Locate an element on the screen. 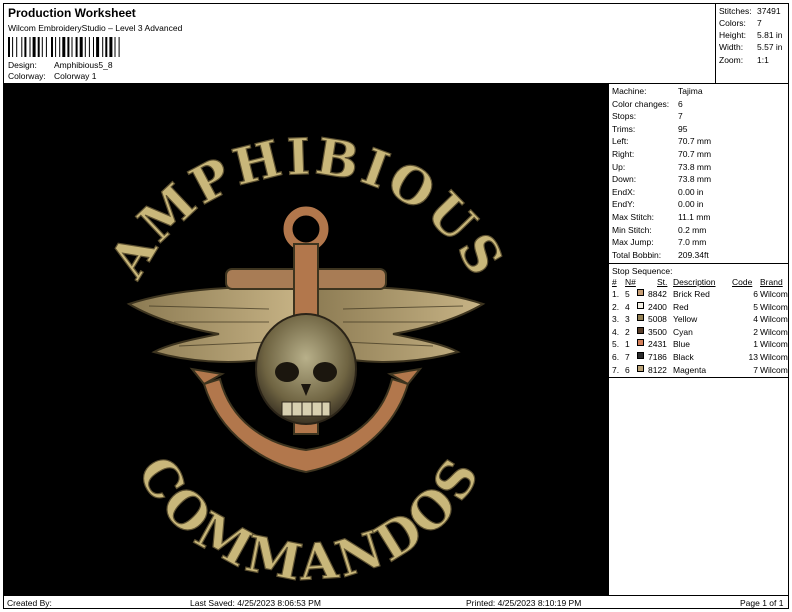  colorway-label: Colorway: is located at coordinates (27, 76).